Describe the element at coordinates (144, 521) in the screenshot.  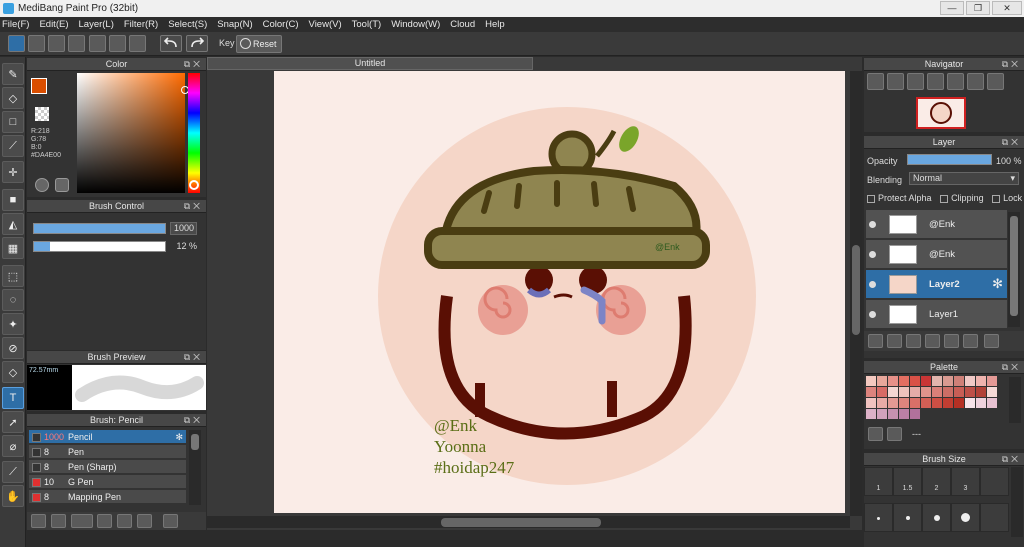
I see `duplicate-brush-icon` at that location.